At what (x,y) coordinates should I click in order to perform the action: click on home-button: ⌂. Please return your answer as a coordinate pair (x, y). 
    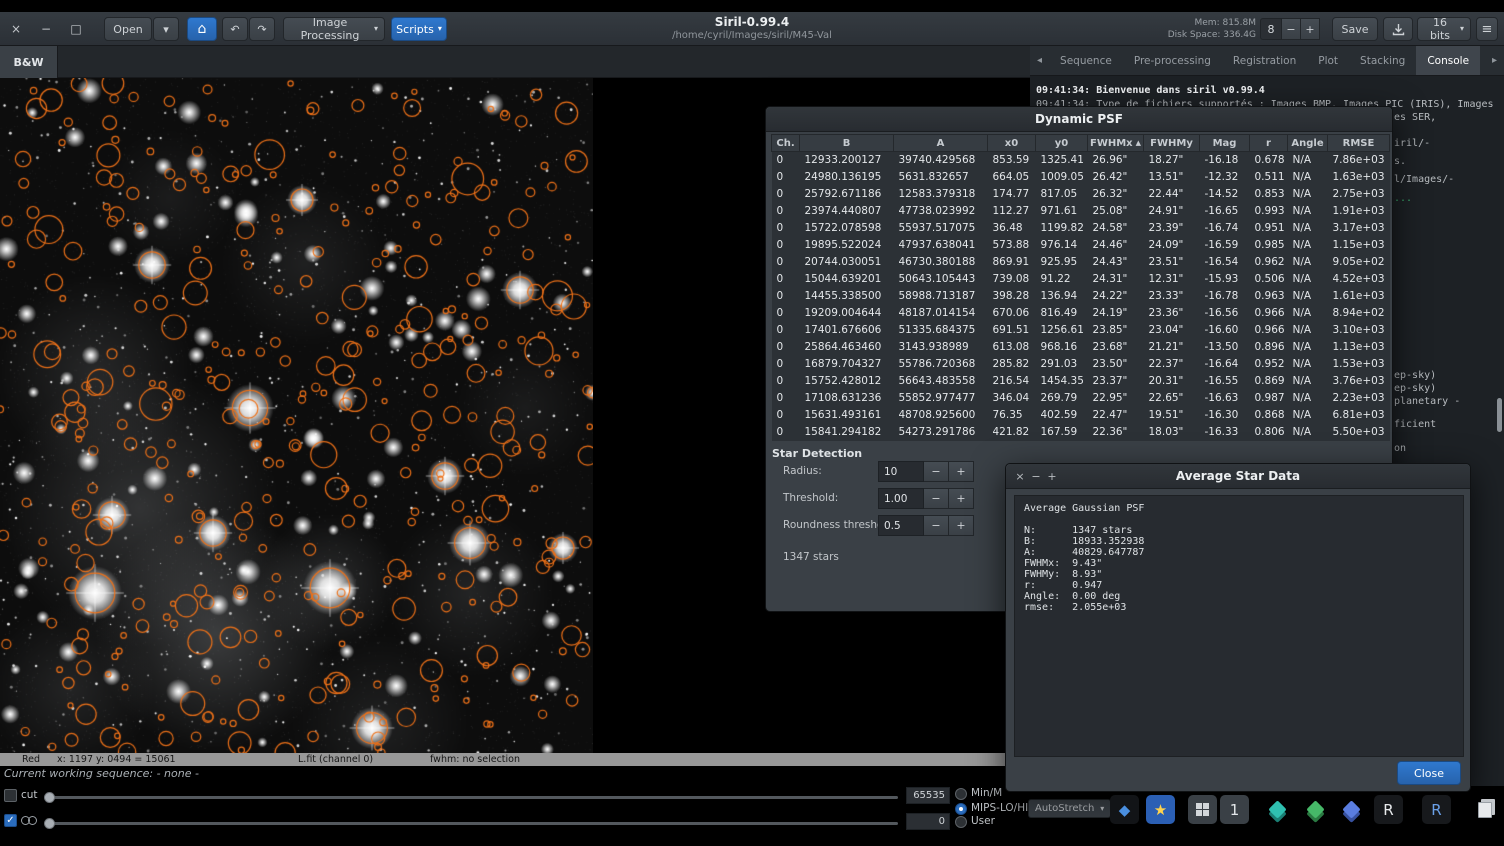
    Looking at the image, I should click on (202, 29).